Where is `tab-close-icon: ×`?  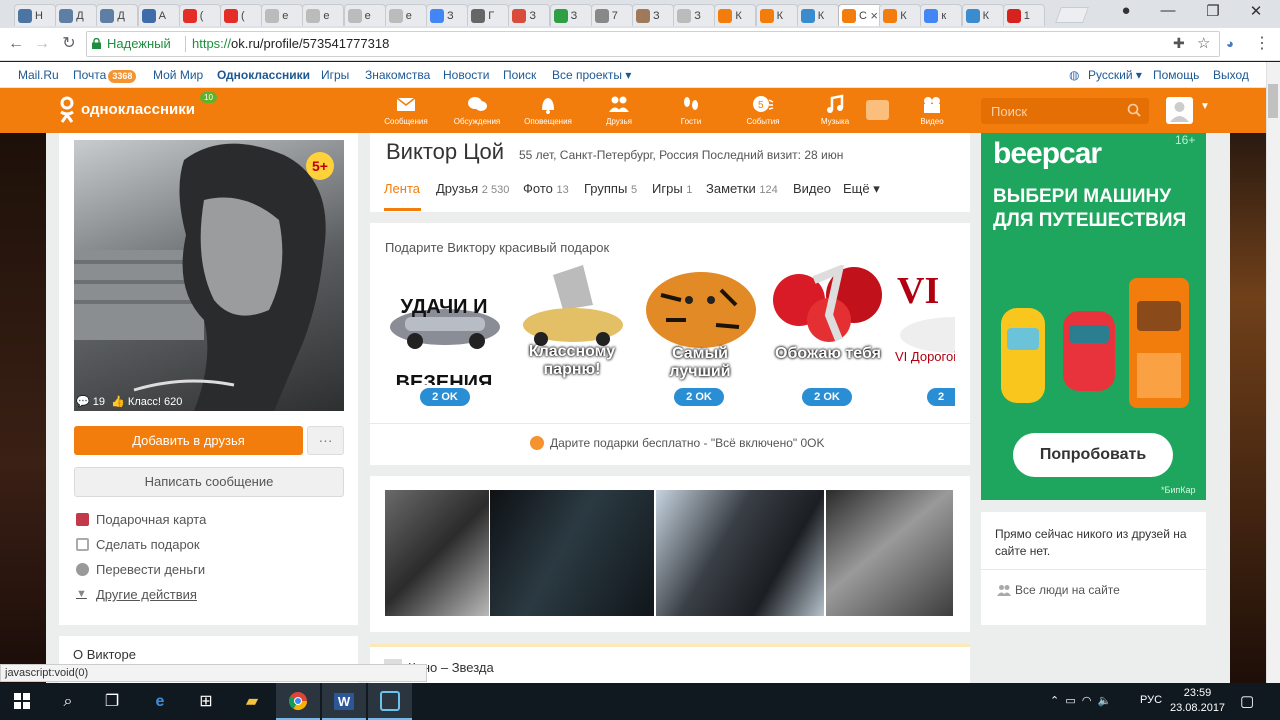 tab-close-icon: × is located at coordinates (874, 15).